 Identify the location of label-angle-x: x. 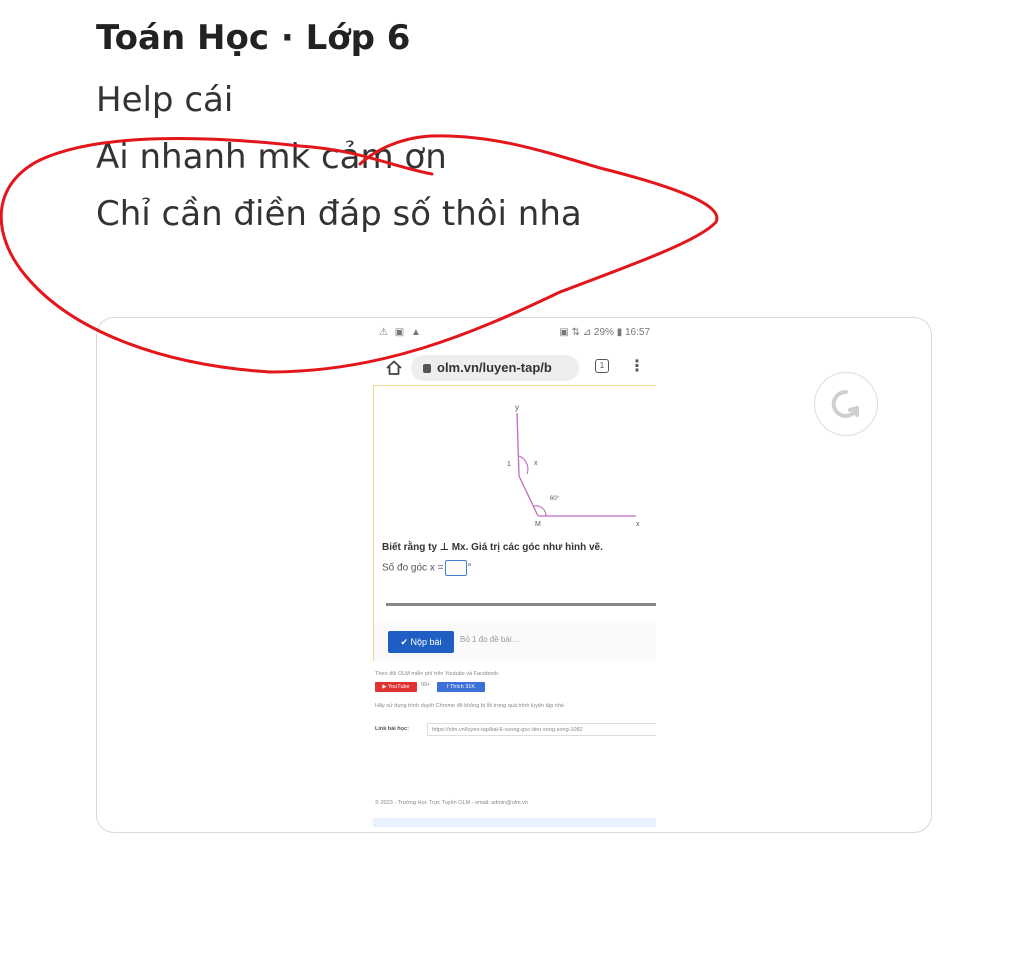
(536, 463).